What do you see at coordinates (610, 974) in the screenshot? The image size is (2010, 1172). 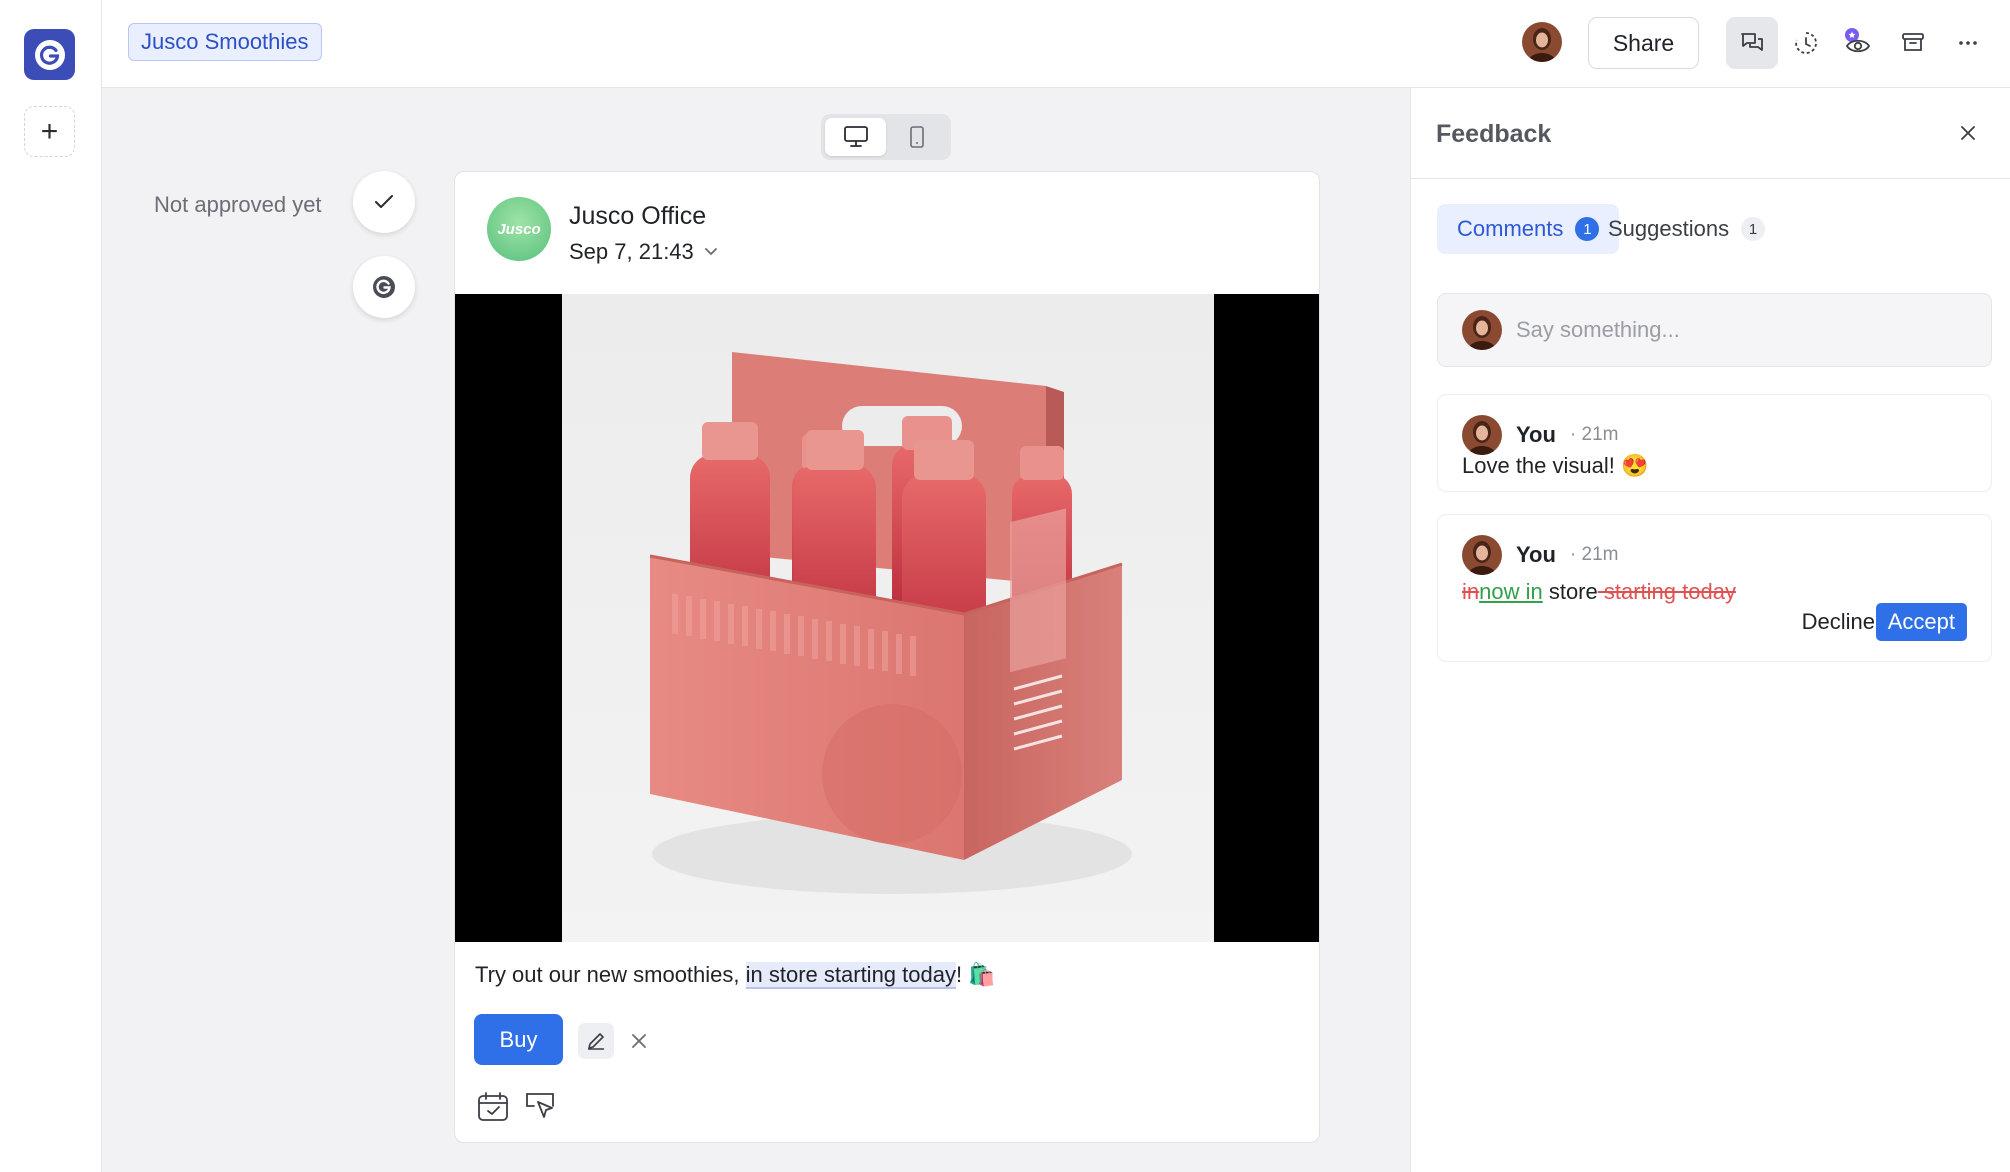 I see `caption-text: Try out our new smoothies,` at bounding box center [610, 974].